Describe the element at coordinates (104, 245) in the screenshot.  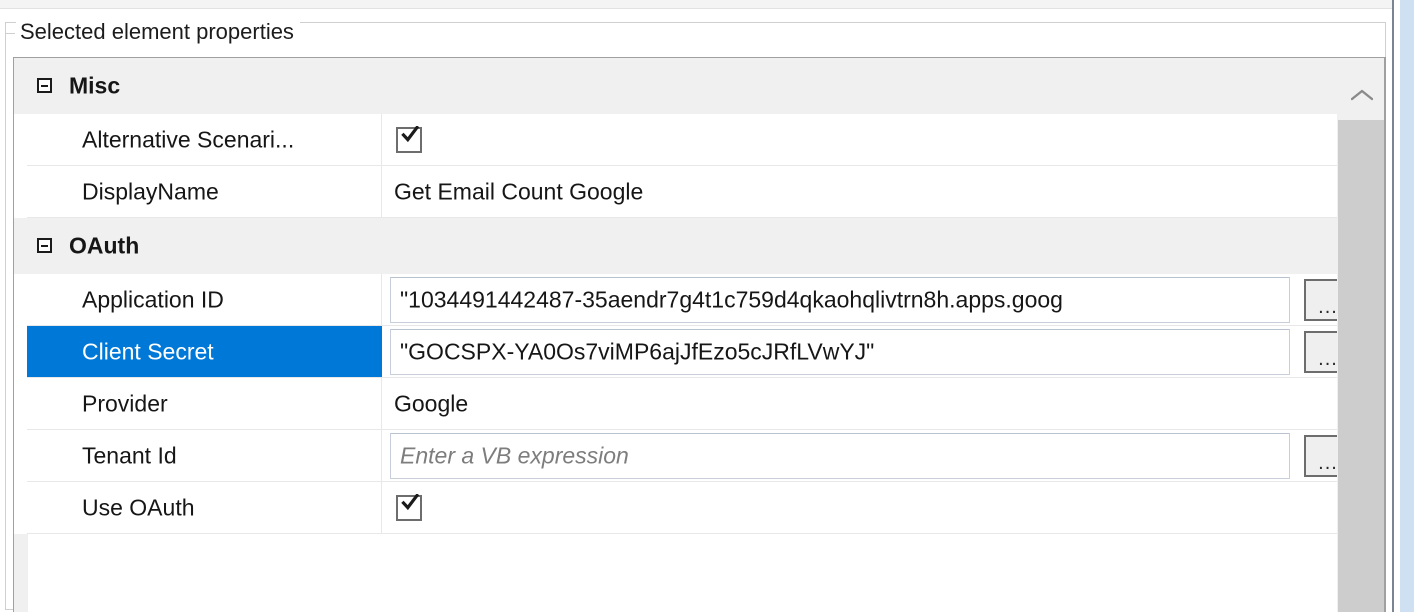
I see `category-label: OAuth` at that location.